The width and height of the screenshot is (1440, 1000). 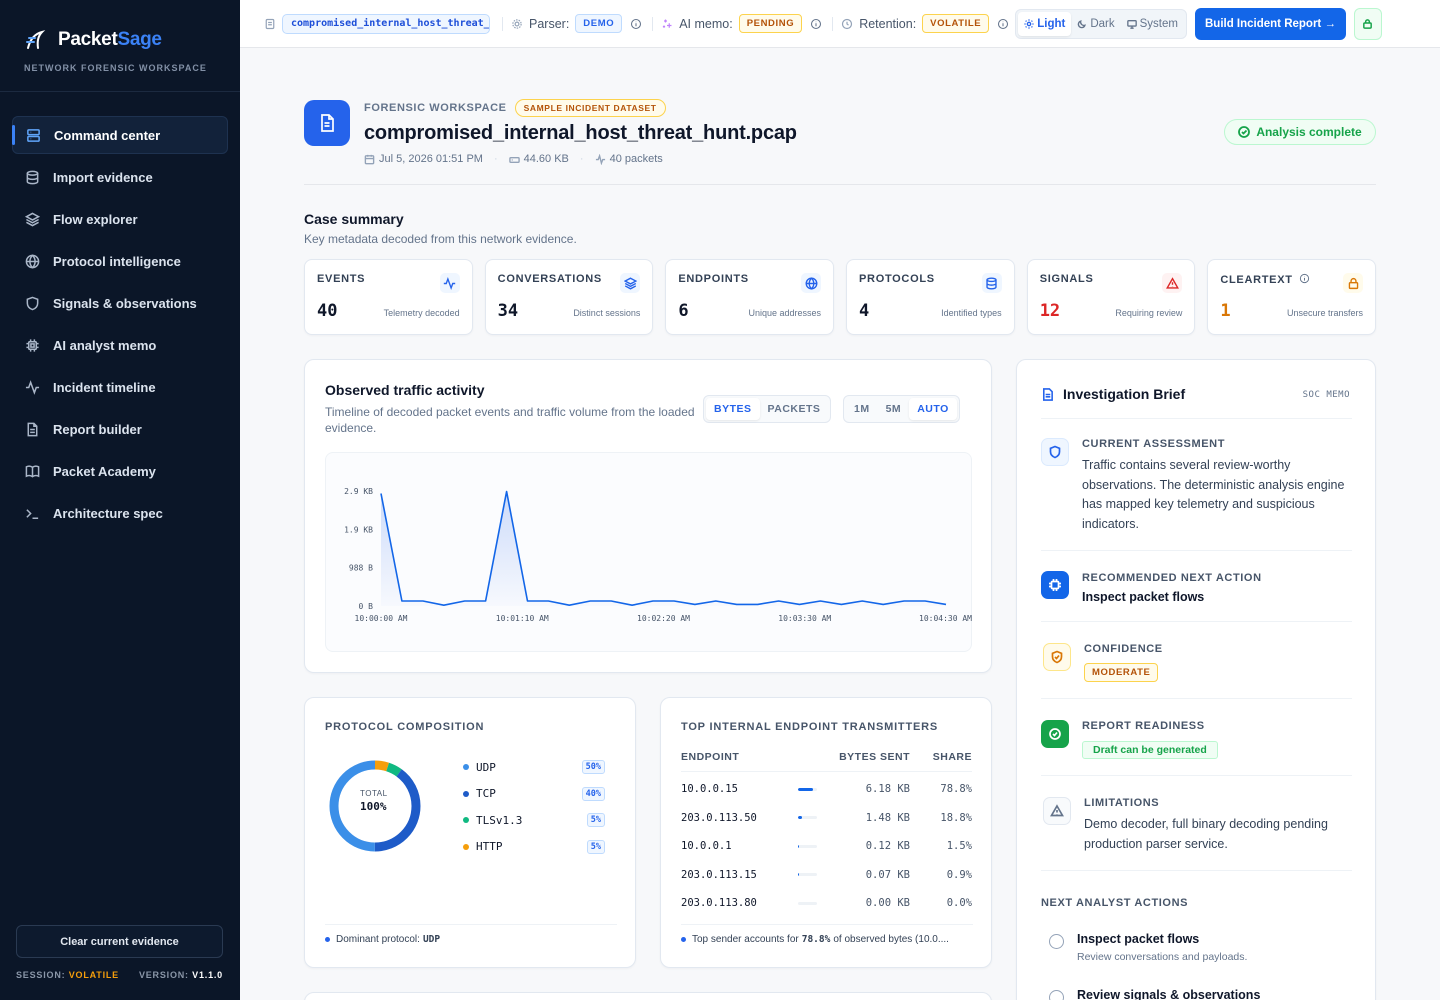 I want to click on stat-caption: Requiring review, so click(x=1149, y=313).